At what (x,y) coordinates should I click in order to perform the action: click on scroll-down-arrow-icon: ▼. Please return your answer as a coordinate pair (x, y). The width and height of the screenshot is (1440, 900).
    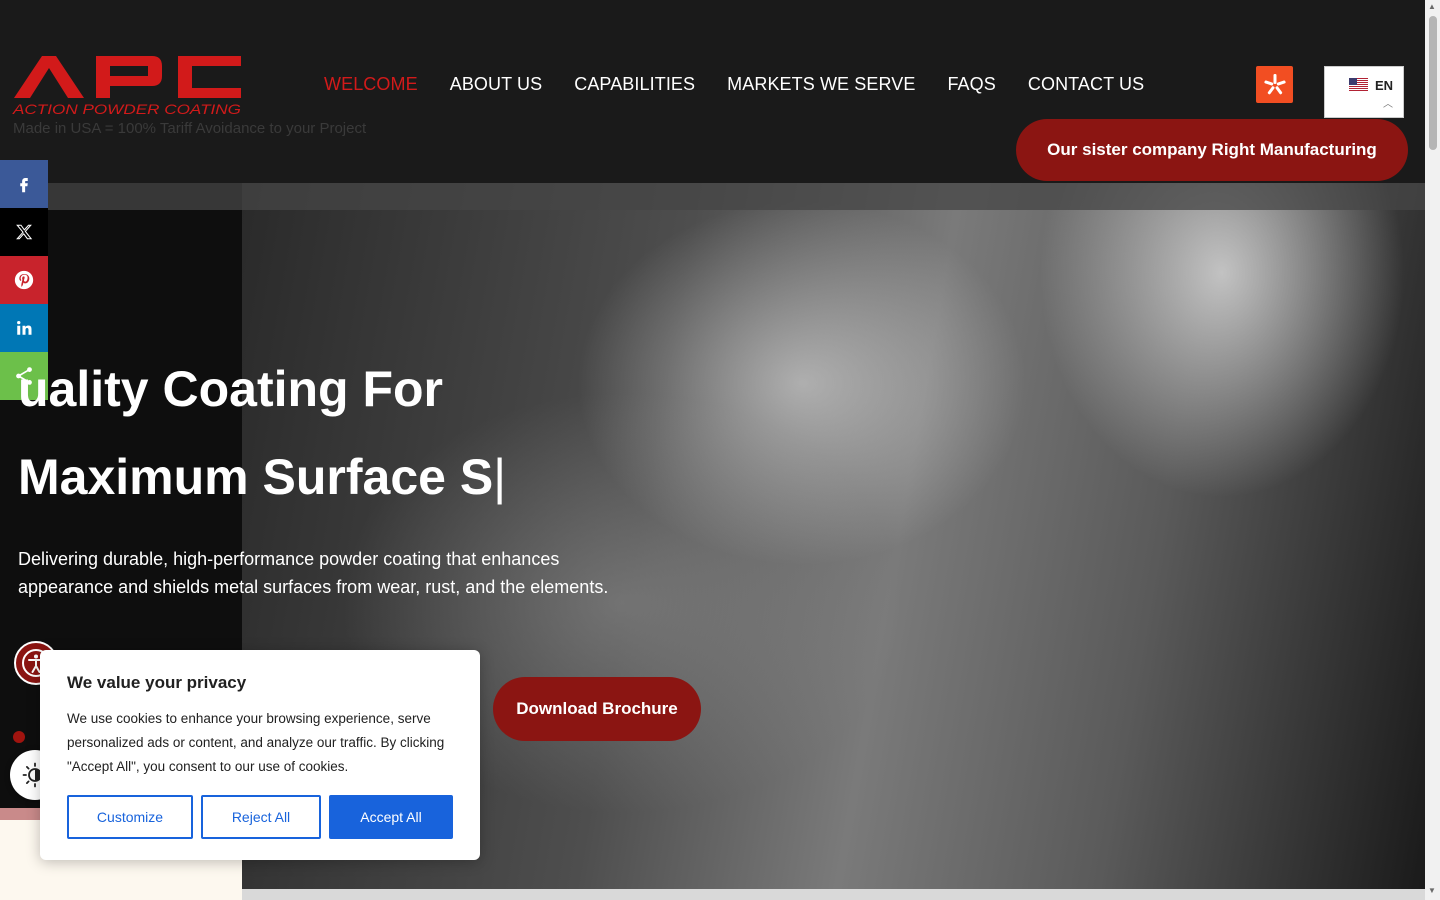
    Looking at the image, I should click on (1432, 890).